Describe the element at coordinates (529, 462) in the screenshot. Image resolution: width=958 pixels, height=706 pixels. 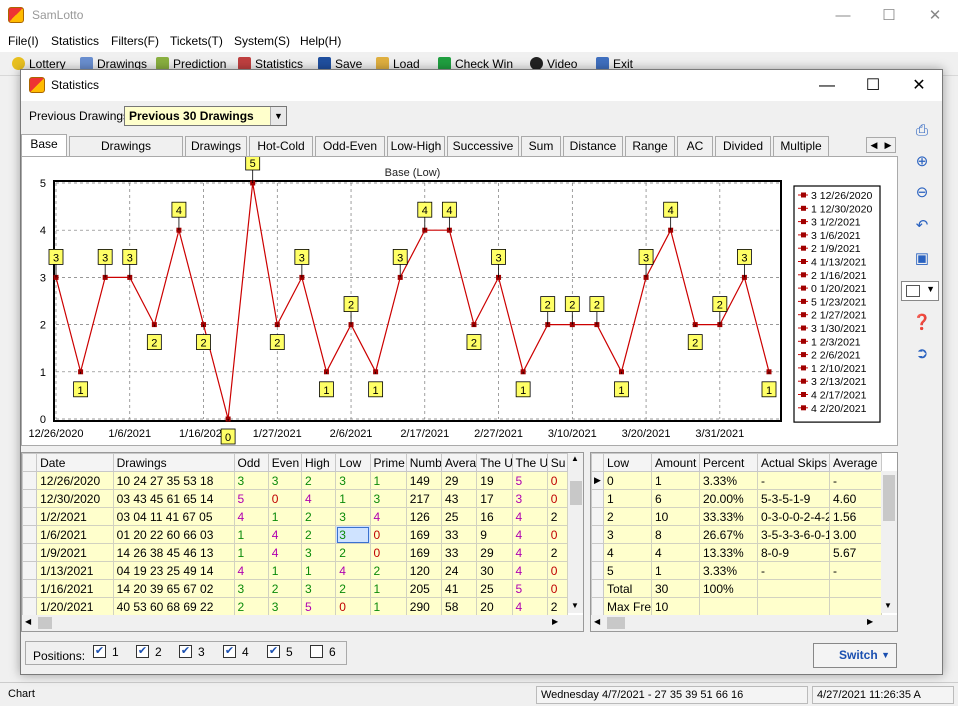
I see `column-header: The U` at that location.